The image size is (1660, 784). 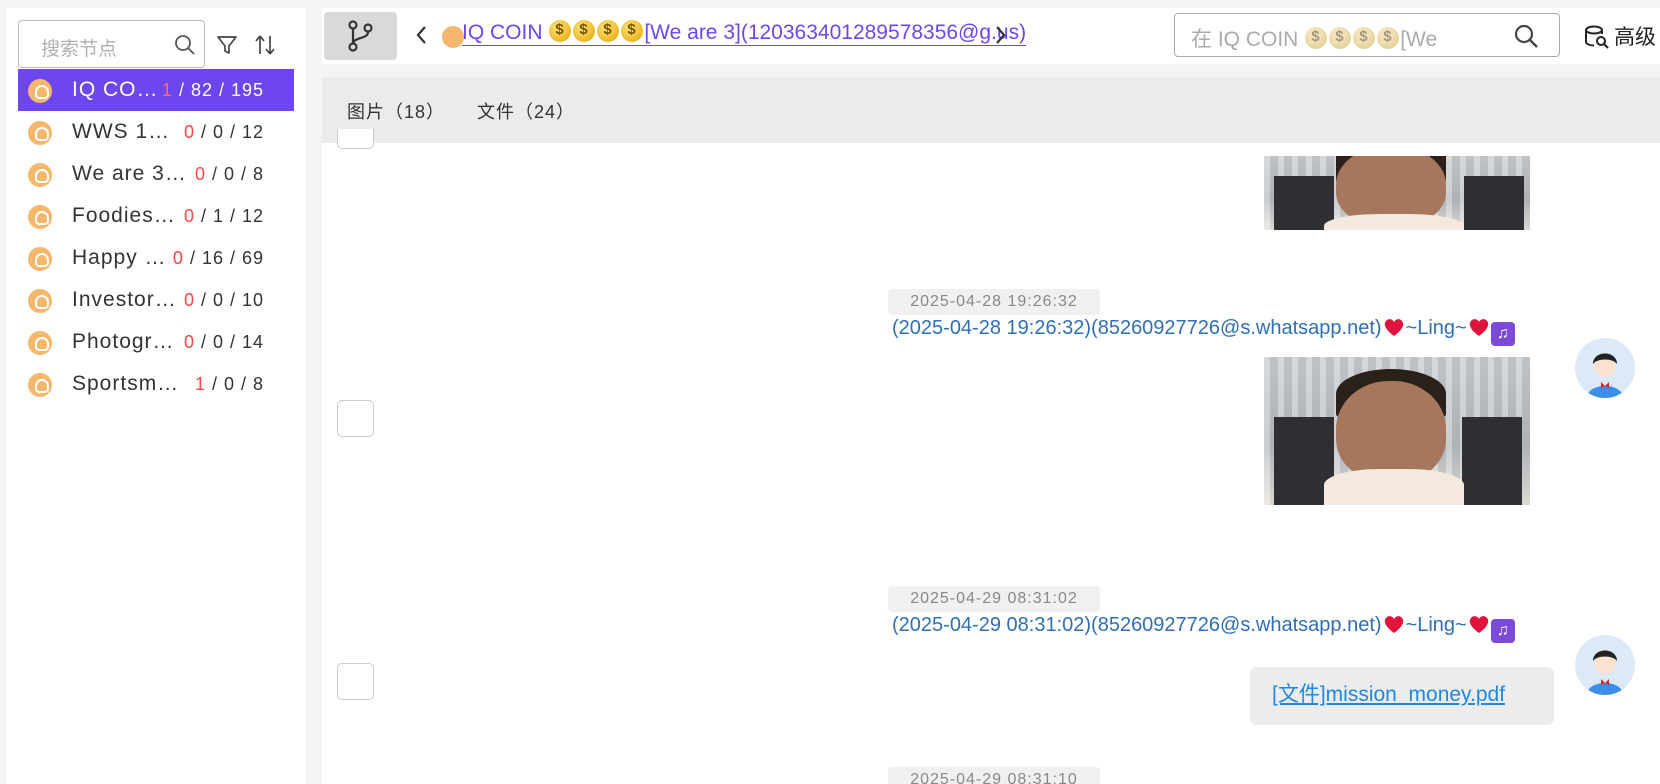 I want to click on node-item-iq-coin: IQ CO… 1 / 82 / 195, so click(x=156, y=90).